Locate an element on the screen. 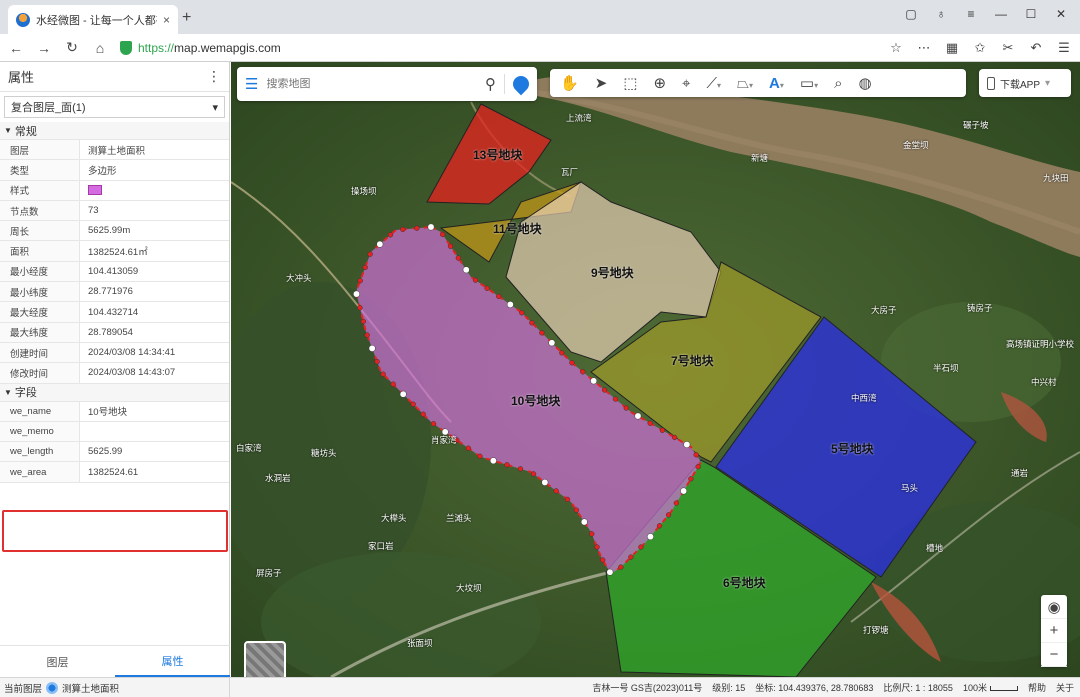  polyline-icon: ⟋▾ is located at coordinates (713, 83).